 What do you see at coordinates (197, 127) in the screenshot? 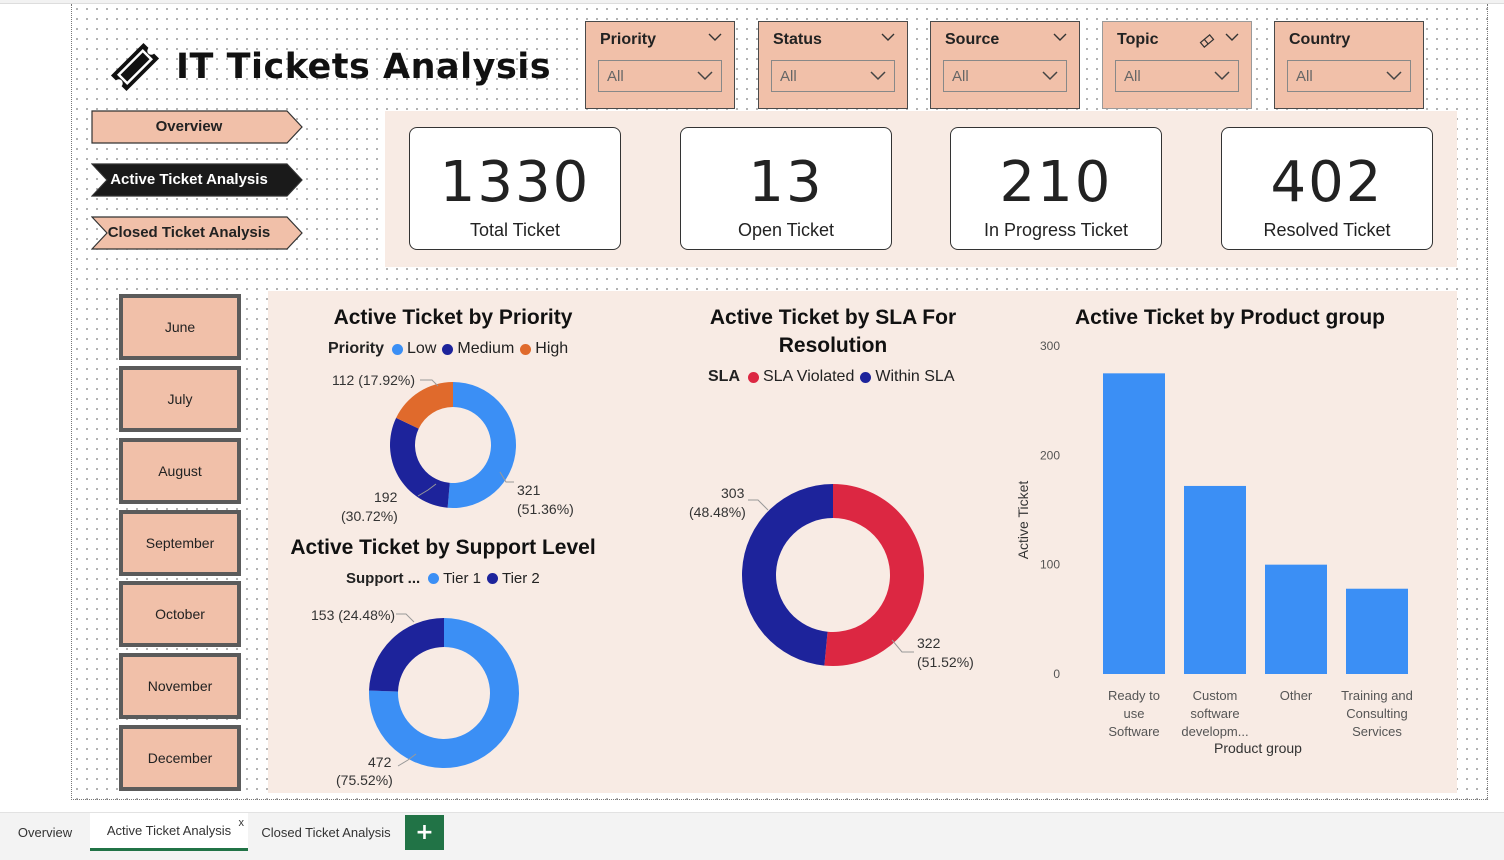
I see `overview-nav-button: Overview` at bounding box center [197, 127].